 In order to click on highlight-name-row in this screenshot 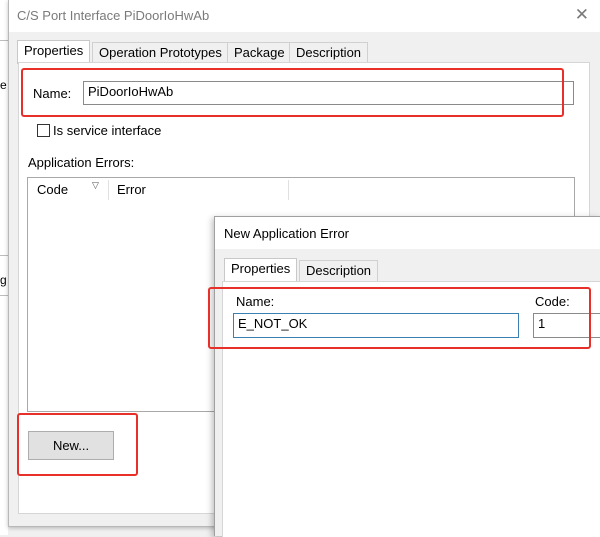, I will do `click(292, 92)`.